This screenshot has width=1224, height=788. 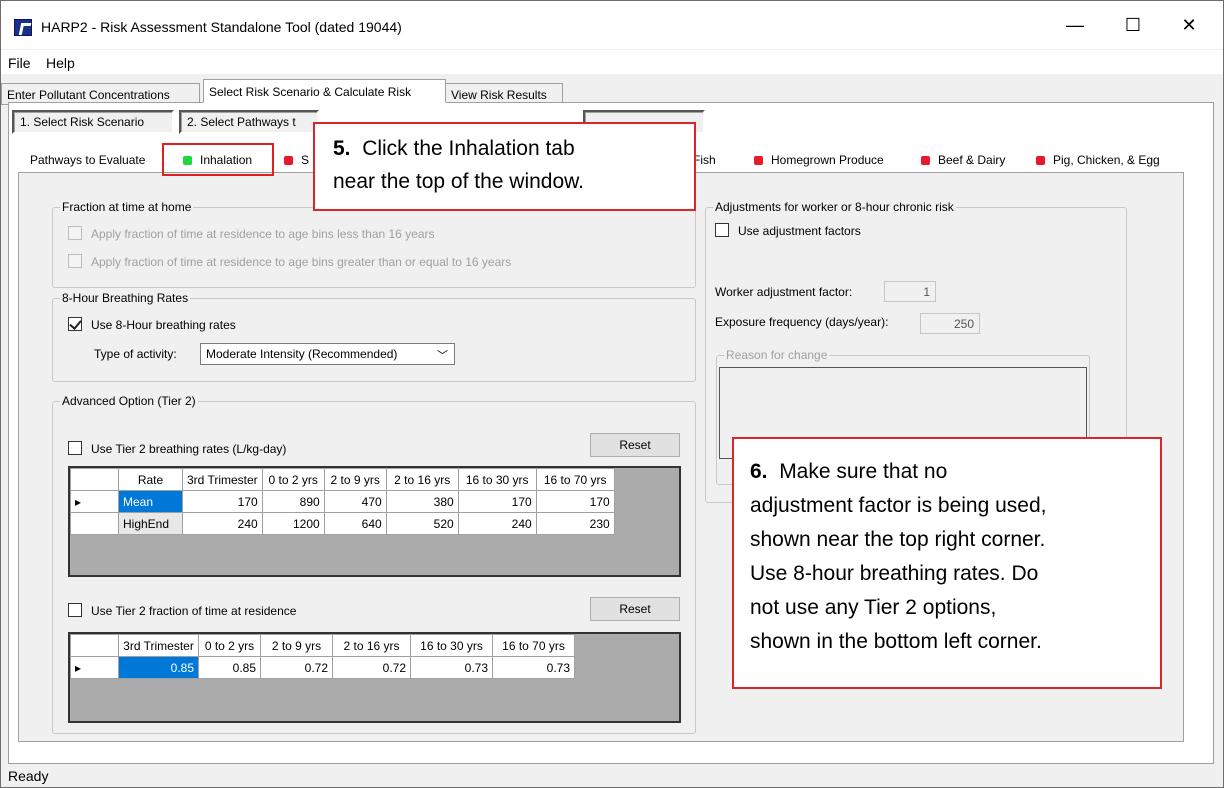 What do you see at coordinates (324, 91) in the screenshot?
I see `tab-select-risk-scenario: Select Risk Scenario & Calculate Risk` at bounding box center [324, 91].